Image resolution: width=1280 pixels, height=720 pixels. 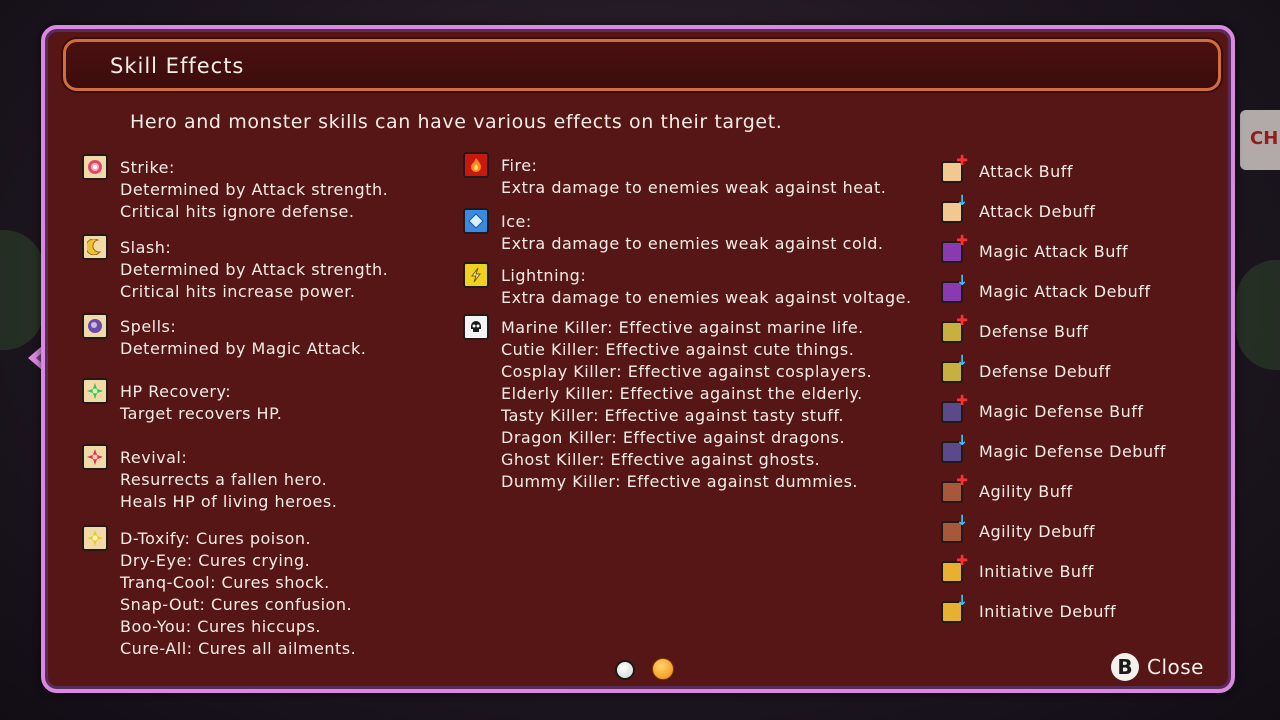 I want to click on close-button: B Close, so click(x=1157, y=667).